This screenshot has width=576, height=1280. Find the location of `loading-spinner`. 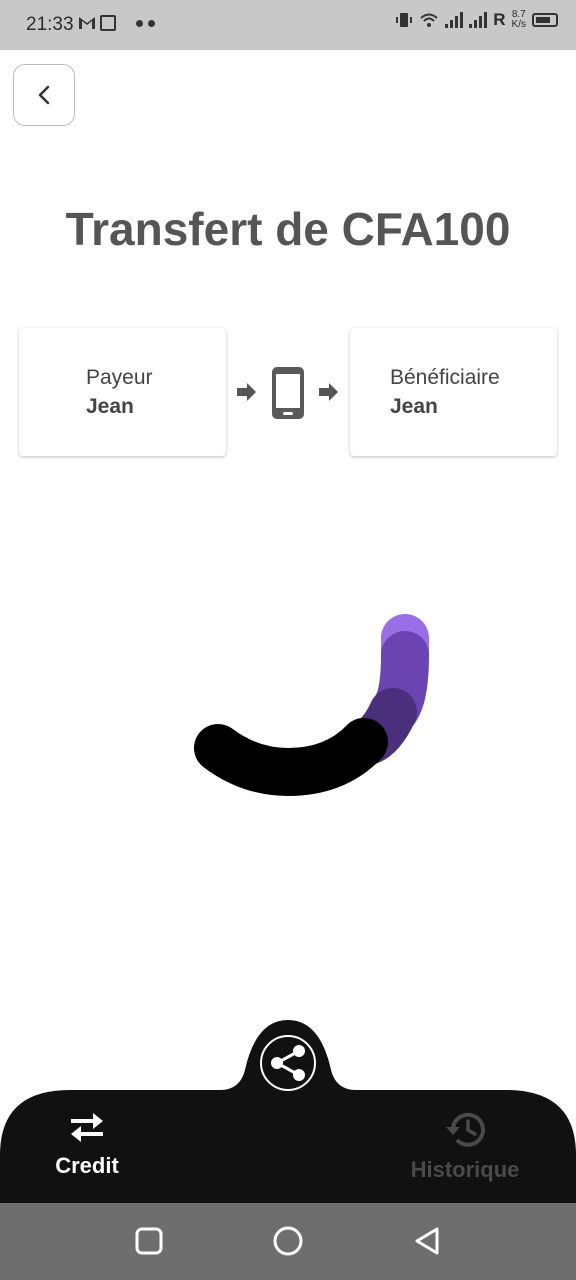

loading-spinner is located at coordinates (311, 705).